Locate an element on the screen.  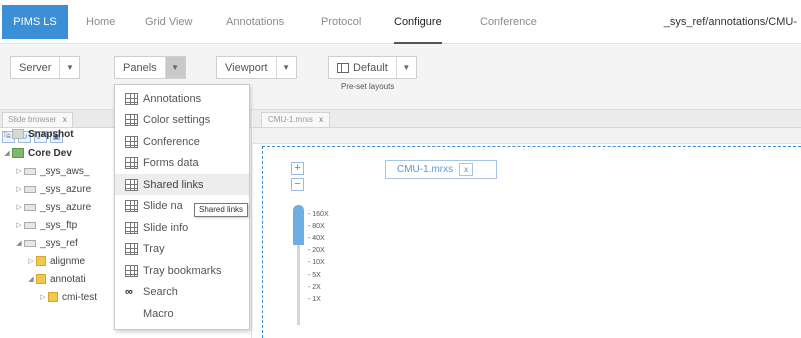
panels-button-label: Panels is located at coordinates (140, 67).